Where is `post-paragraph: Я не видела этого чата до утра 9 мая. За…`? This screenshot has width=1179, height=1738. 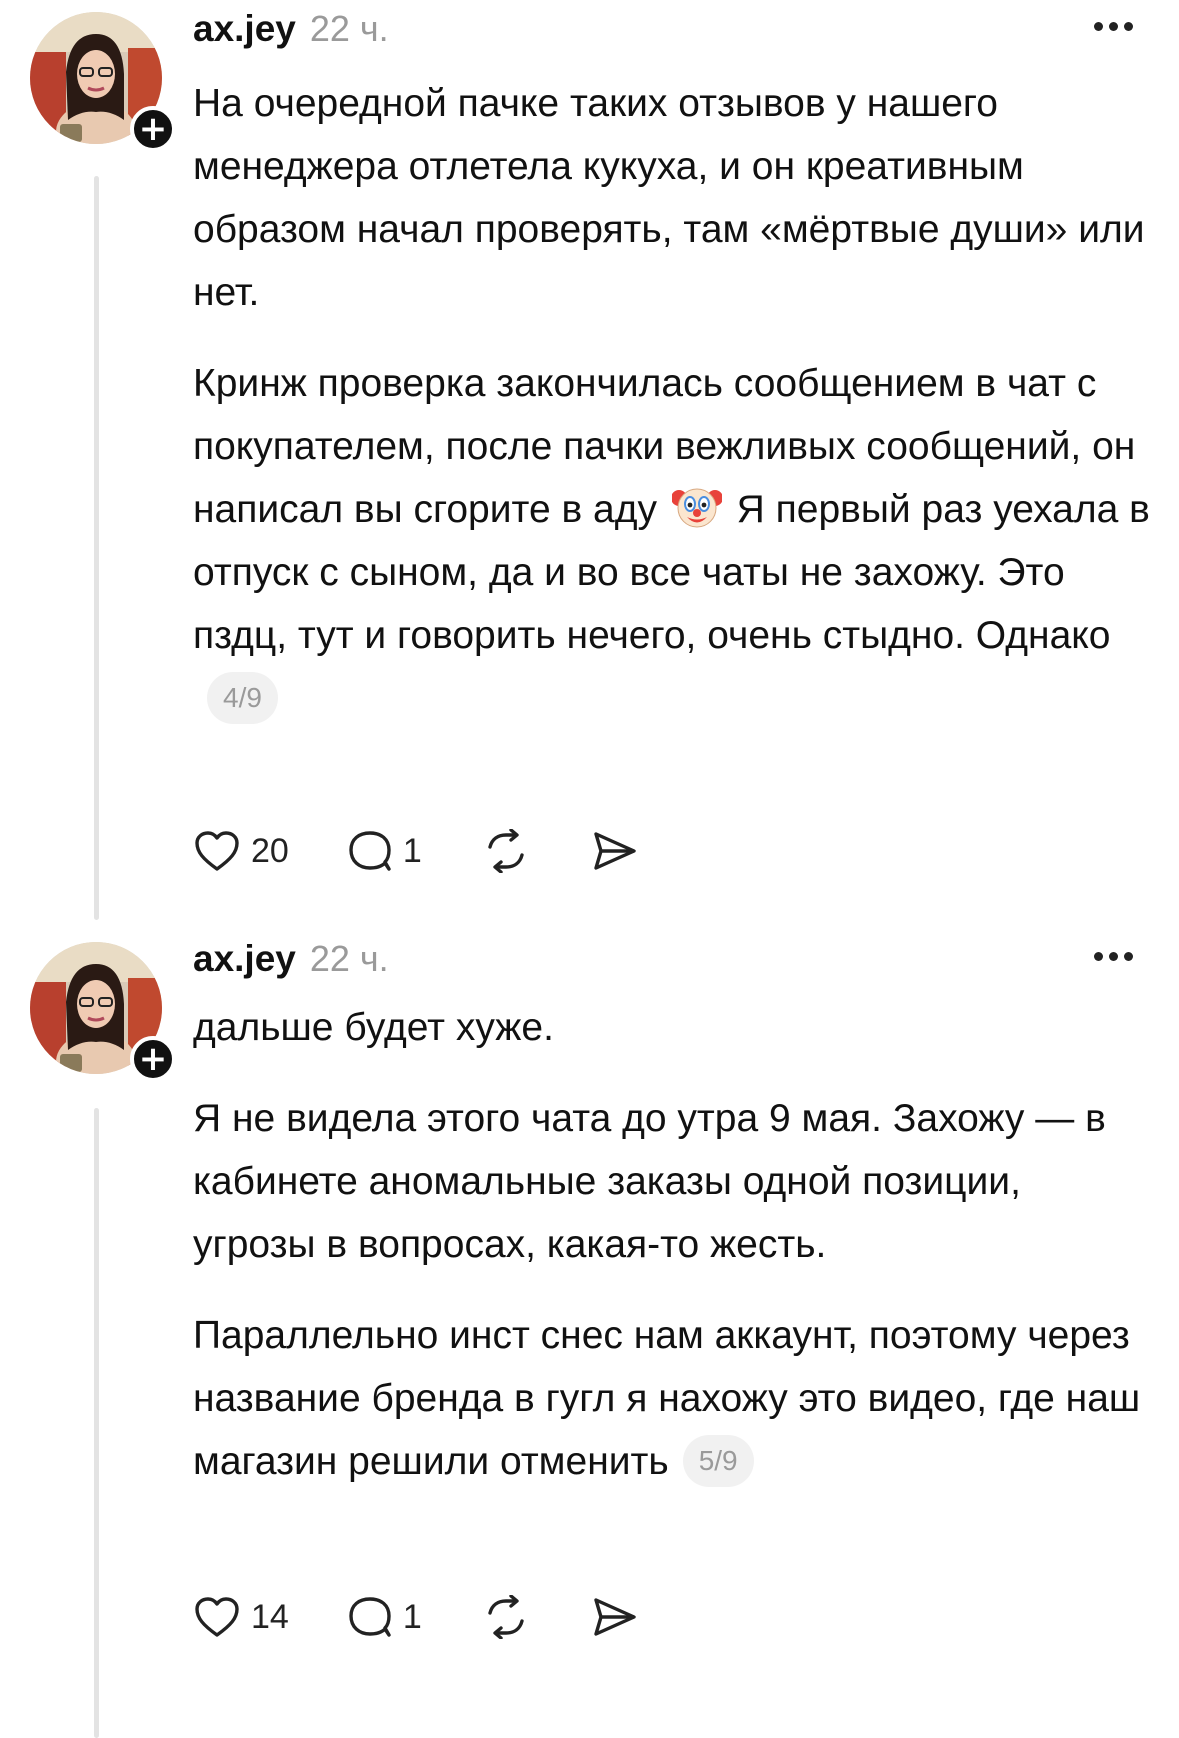 post-paragraph: Я не видела этого чата до утра 9 мая. За… is located at coordinates (649, 1181).